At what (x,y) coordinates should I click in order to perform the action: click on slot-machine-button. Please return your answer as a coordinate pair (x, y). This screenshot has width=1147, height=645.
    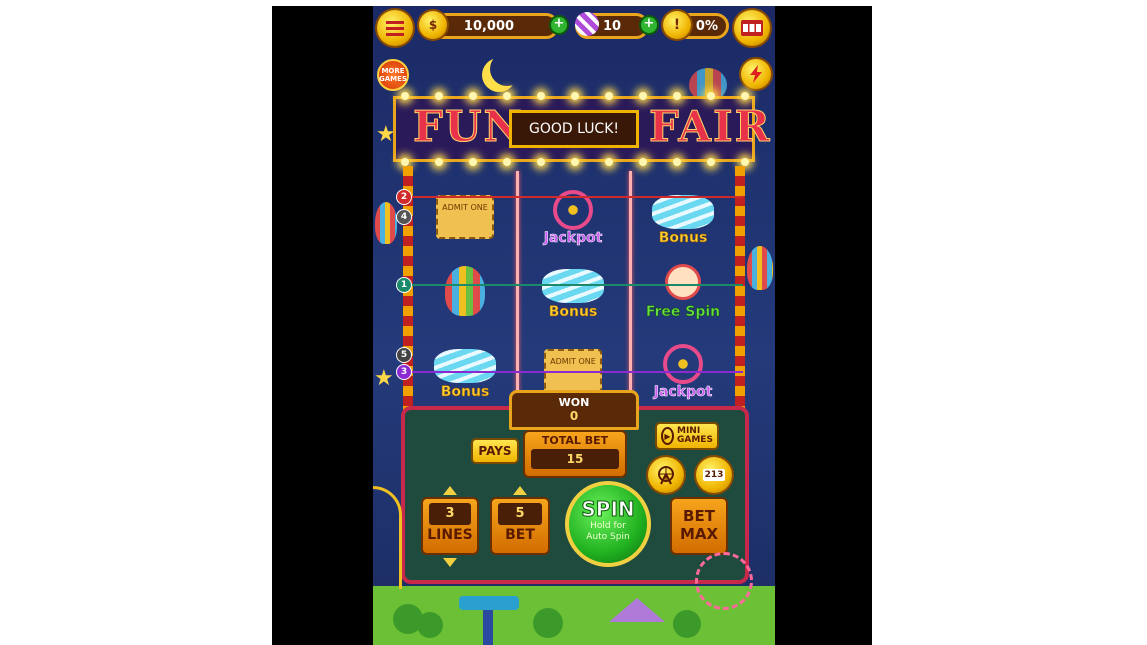
    Looking at the image, I should click on (752, 28).